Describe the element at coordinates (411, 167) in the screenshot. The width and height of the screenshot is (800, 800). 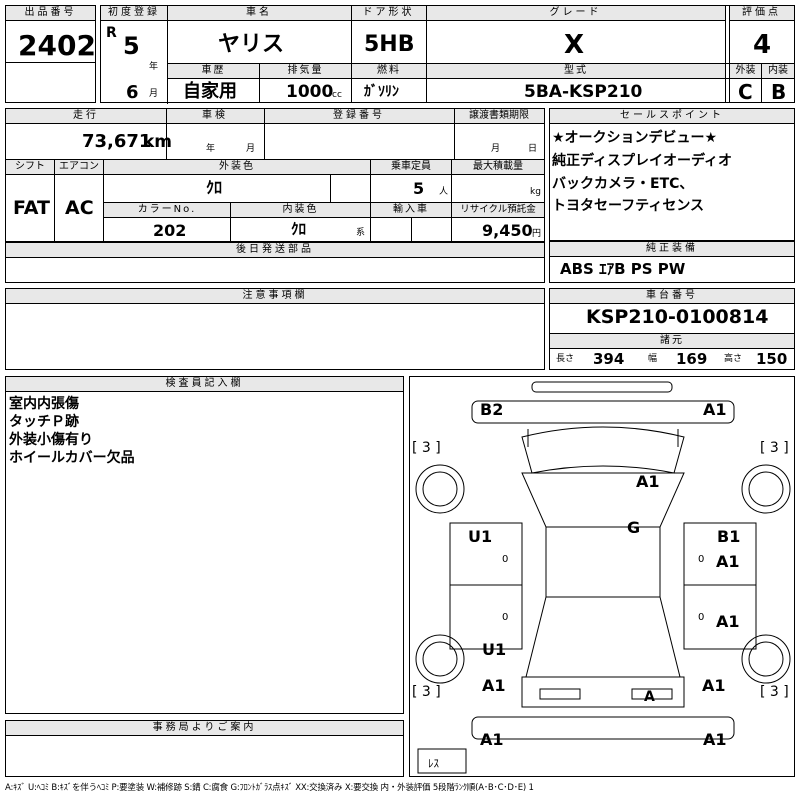
I see `seats-label: 乗車定員` at that location.